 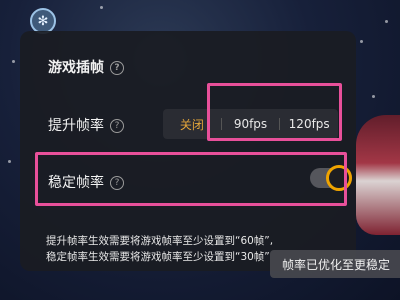 What do you see at coordinates (76, 68) in the screenshot?
I see `panel-title-text: 游戏插帧` at bounding box center [76, 68].